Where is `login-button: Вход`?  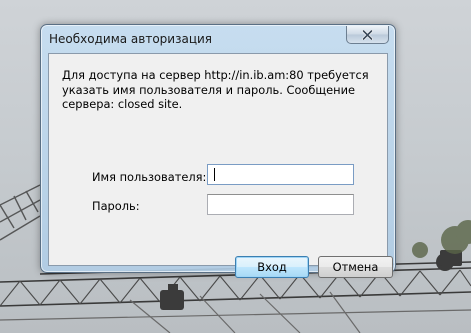
login-button: Вход is located at coordinates (272, 267).